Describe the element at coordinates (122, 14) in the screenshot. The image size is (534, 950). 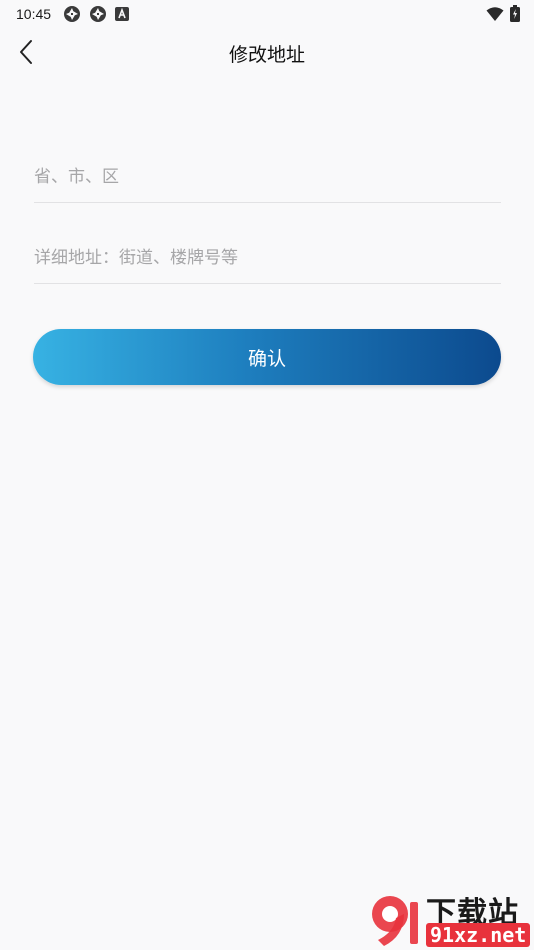
I see `font-a-icon` at that location.